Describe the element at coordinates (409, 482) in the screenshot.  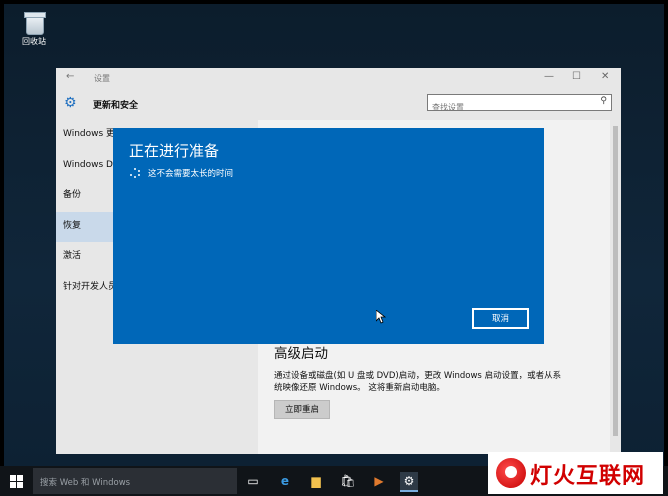
I see `settings-taskbar-icon: ⚙` at that location.